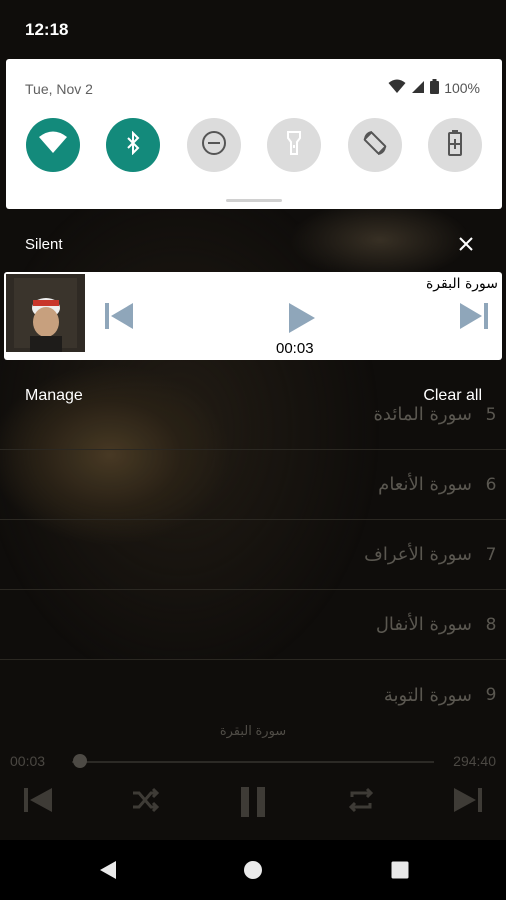 The width and height of the screenshot is (506, 900). What do you see at coordinates (468, 803) in the screenshot?
I see `player-next-icon` at bounding box center [468, 803].